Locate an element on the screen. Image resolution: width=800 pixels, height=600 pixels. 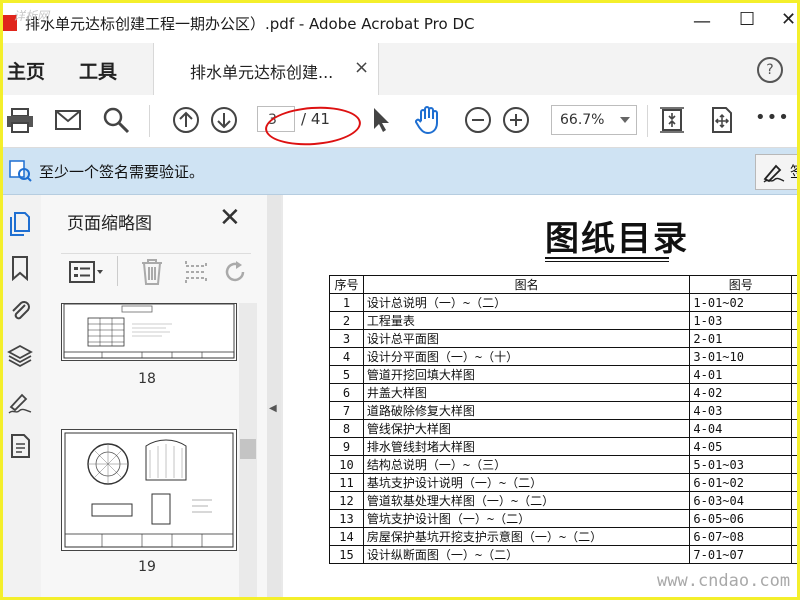
zoom-select: 66.7% is located at coordinates (594, 120).